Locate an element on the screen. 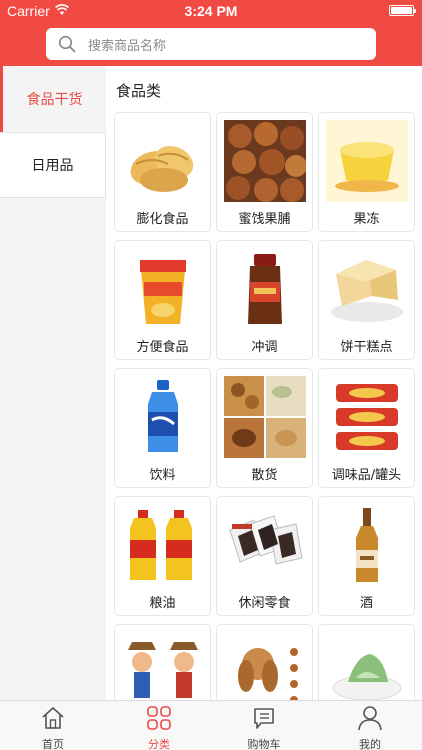 The height and width of the screenshot is (750, 422). tab-category: 分类 is located at coordinates (159, 725).